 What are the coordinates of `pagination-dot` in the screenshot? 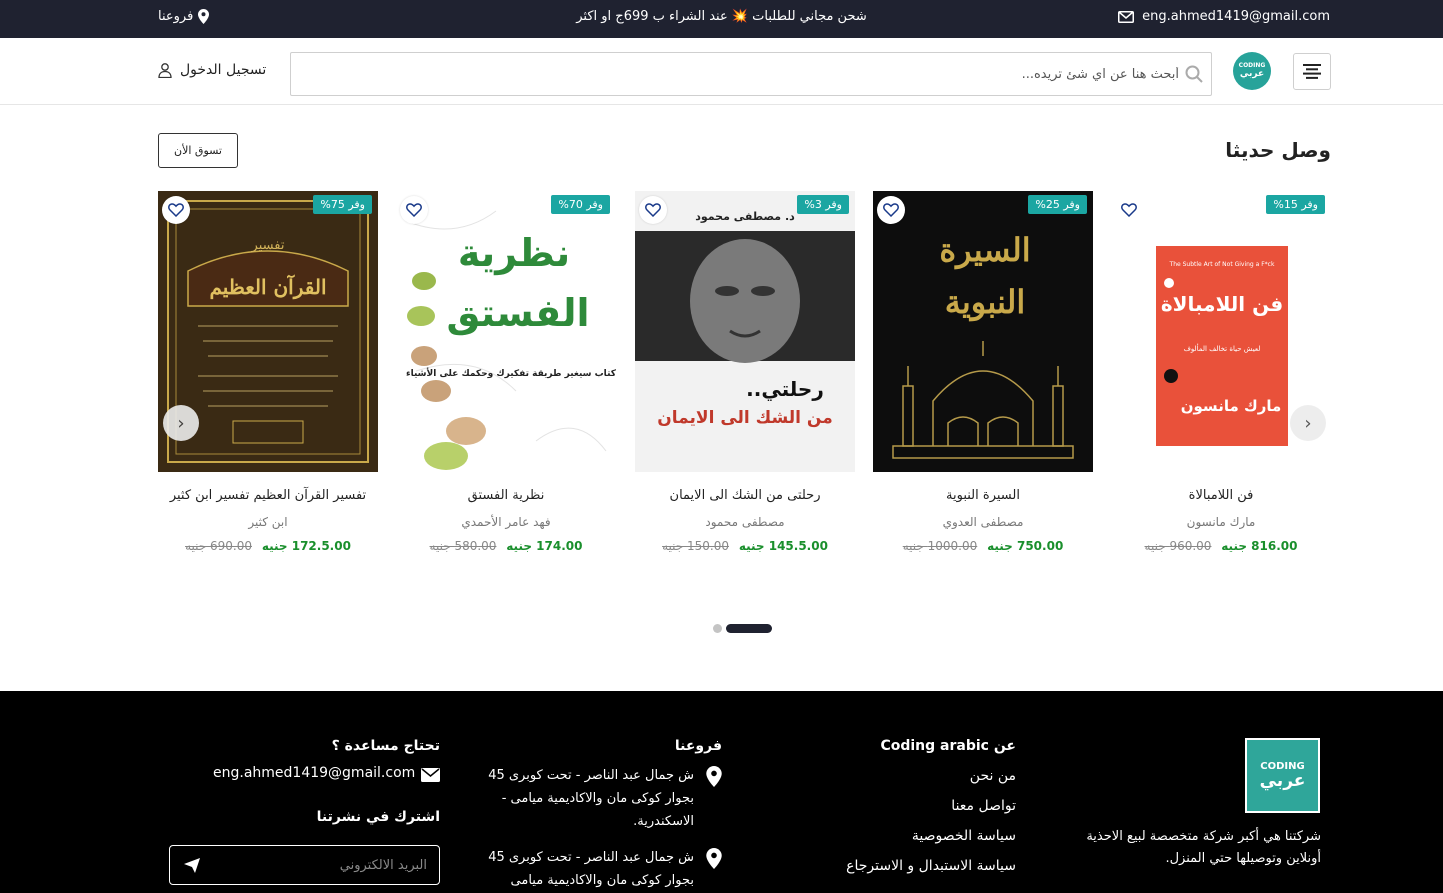 It's located at (717, 628).